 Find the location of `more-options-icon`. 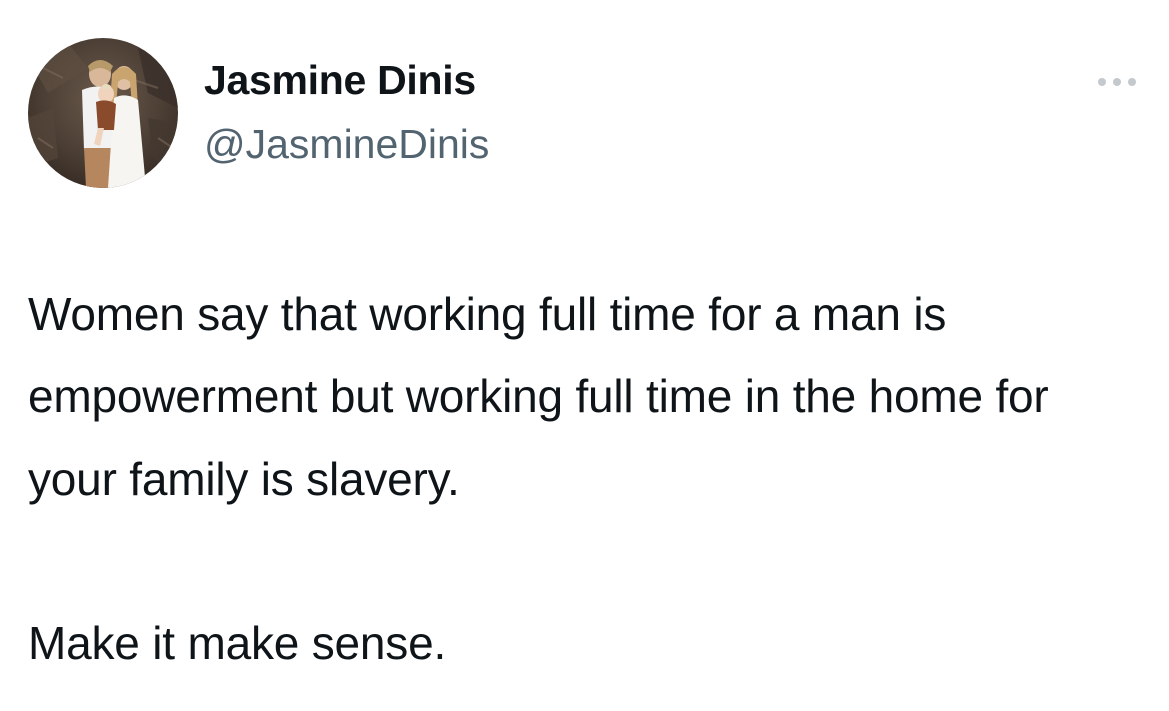

more-options-icon is located at coordinates (1117, 82).